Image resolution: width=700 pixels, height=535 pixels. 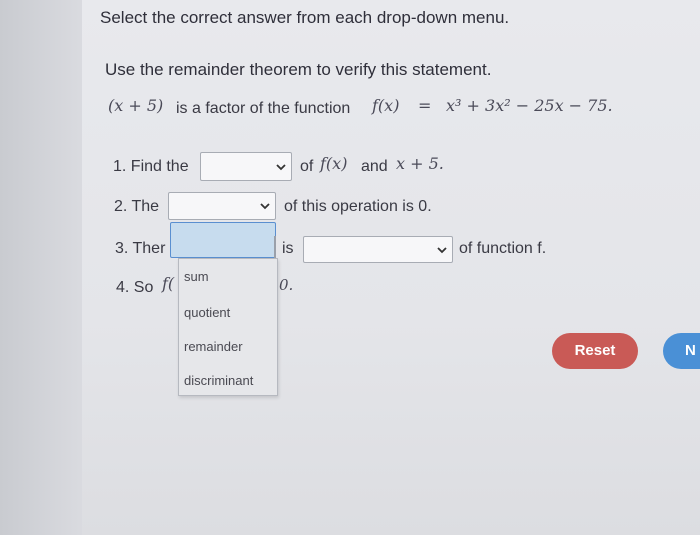 What do you see at coordinates (140, 248) in the screenshot?
I see `step3-label: 3. Ther` at bounding box center [140, 248].